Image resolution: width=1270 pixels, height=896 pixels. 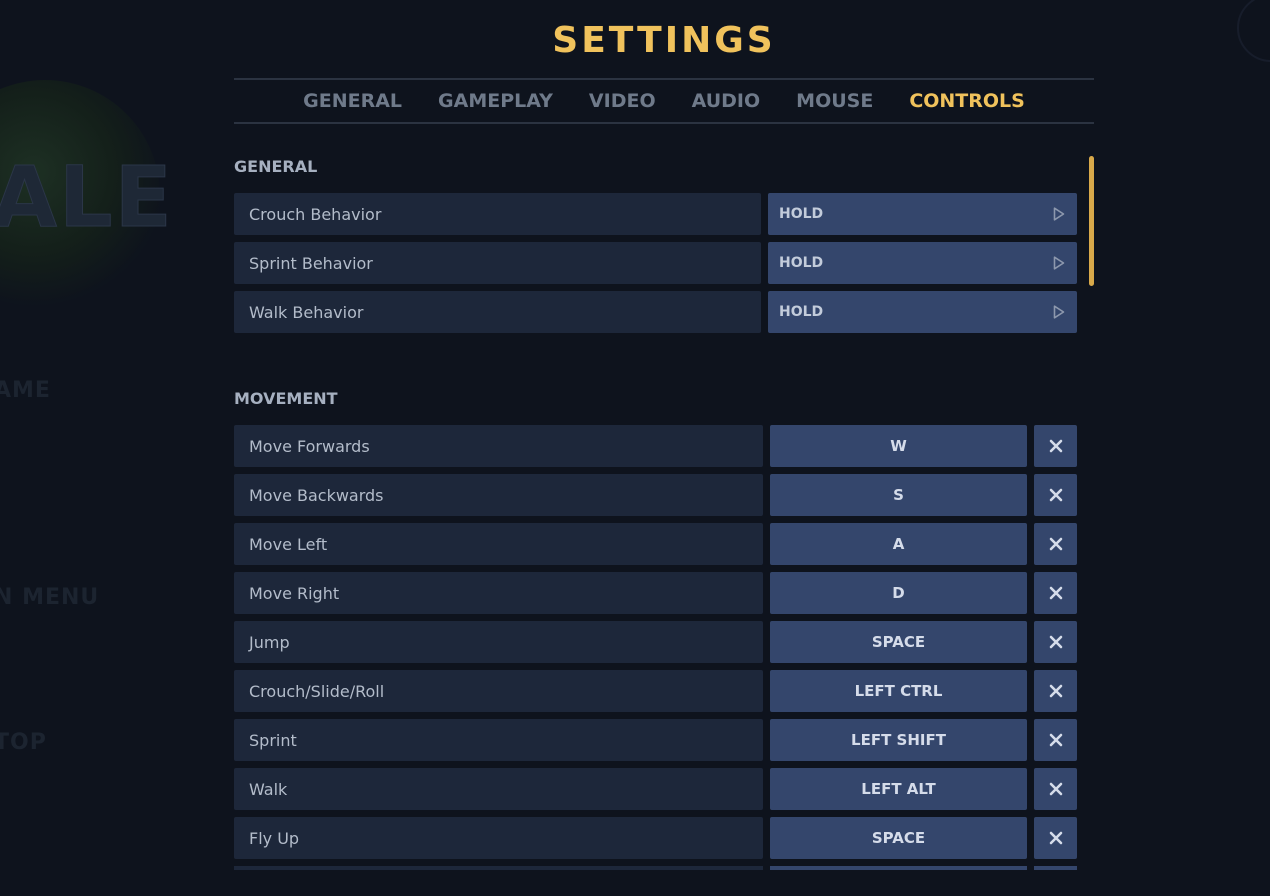 What do you see at coordinates (269, 642) in the screenshot?
I see `keybind-label: Jump` at bounding box center [269, 642].